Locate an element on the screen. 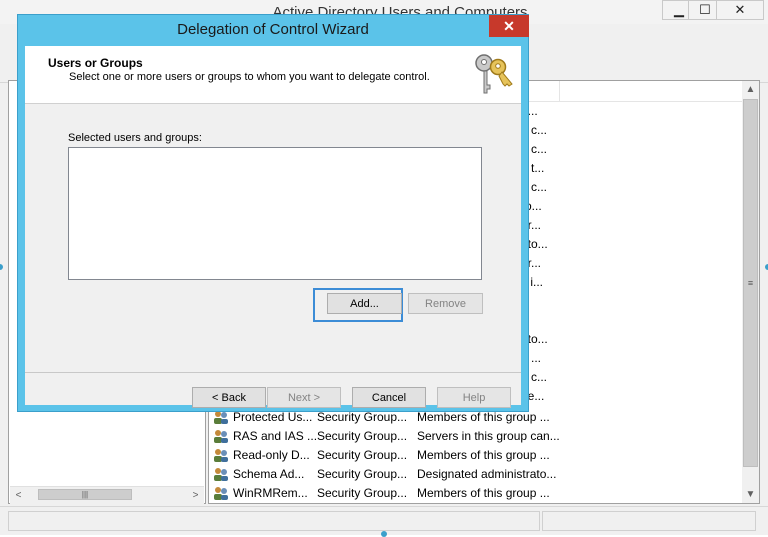 This screenshot has width=768, height=537. next-button: Next > is located at coordinates (304, 397).